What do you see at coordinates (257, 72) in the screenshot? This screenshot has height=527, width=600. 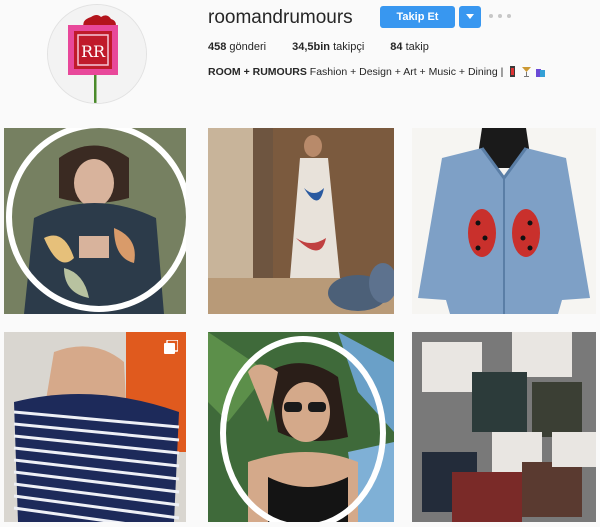 I see `bio-brand: ROOM + RUMOURS` at bounding box center [257, 72].